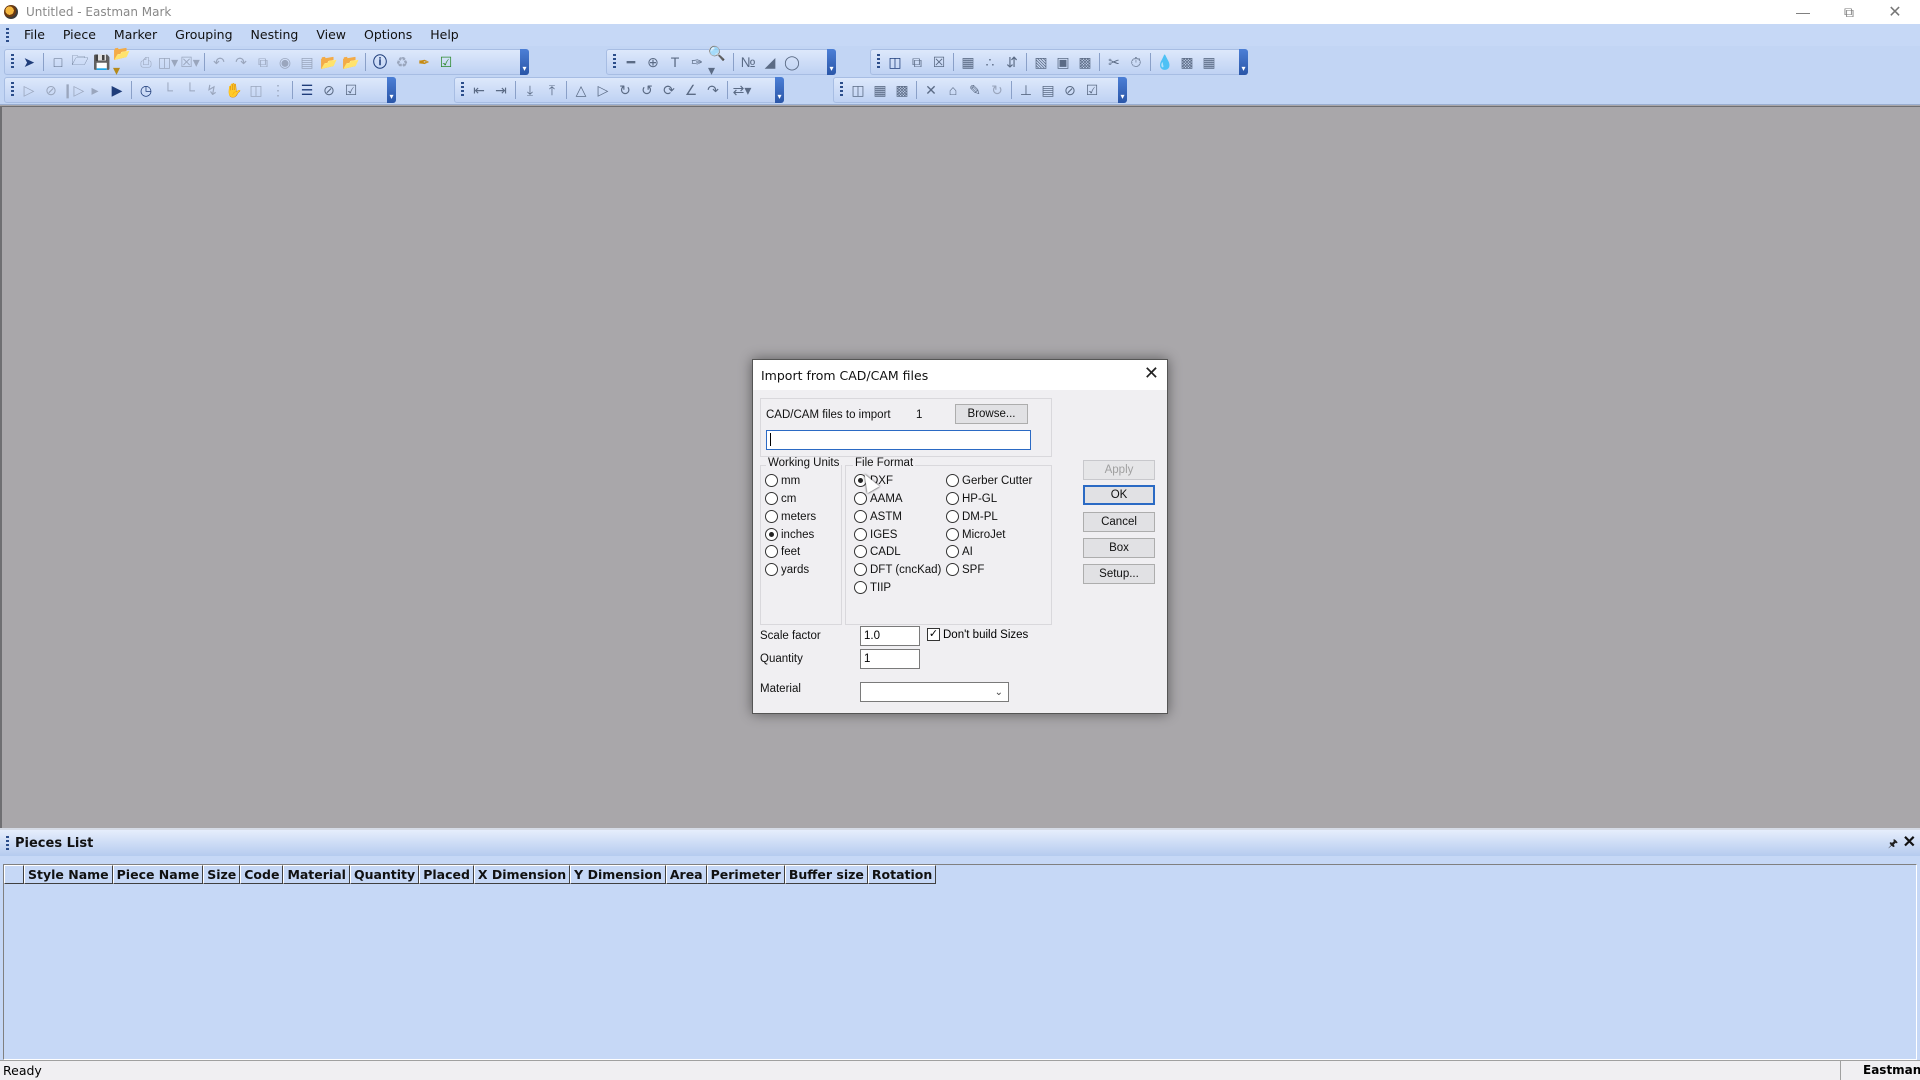  Describe the element at coordinates (522, 874) in the screenshot. I see `column-header-x-dimension: X Dimension` at that location.